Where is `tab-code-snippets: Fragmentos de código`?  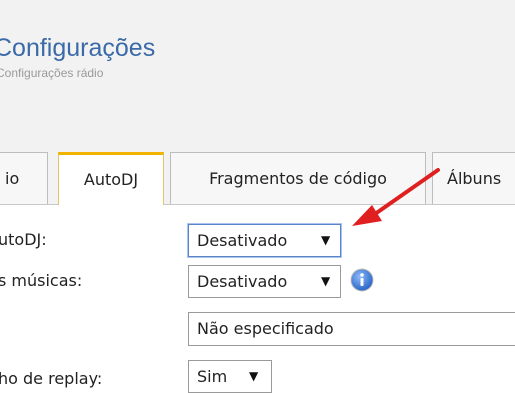
tab-code-snippets: Fragmentos de código is located at coordinates (298, 178).